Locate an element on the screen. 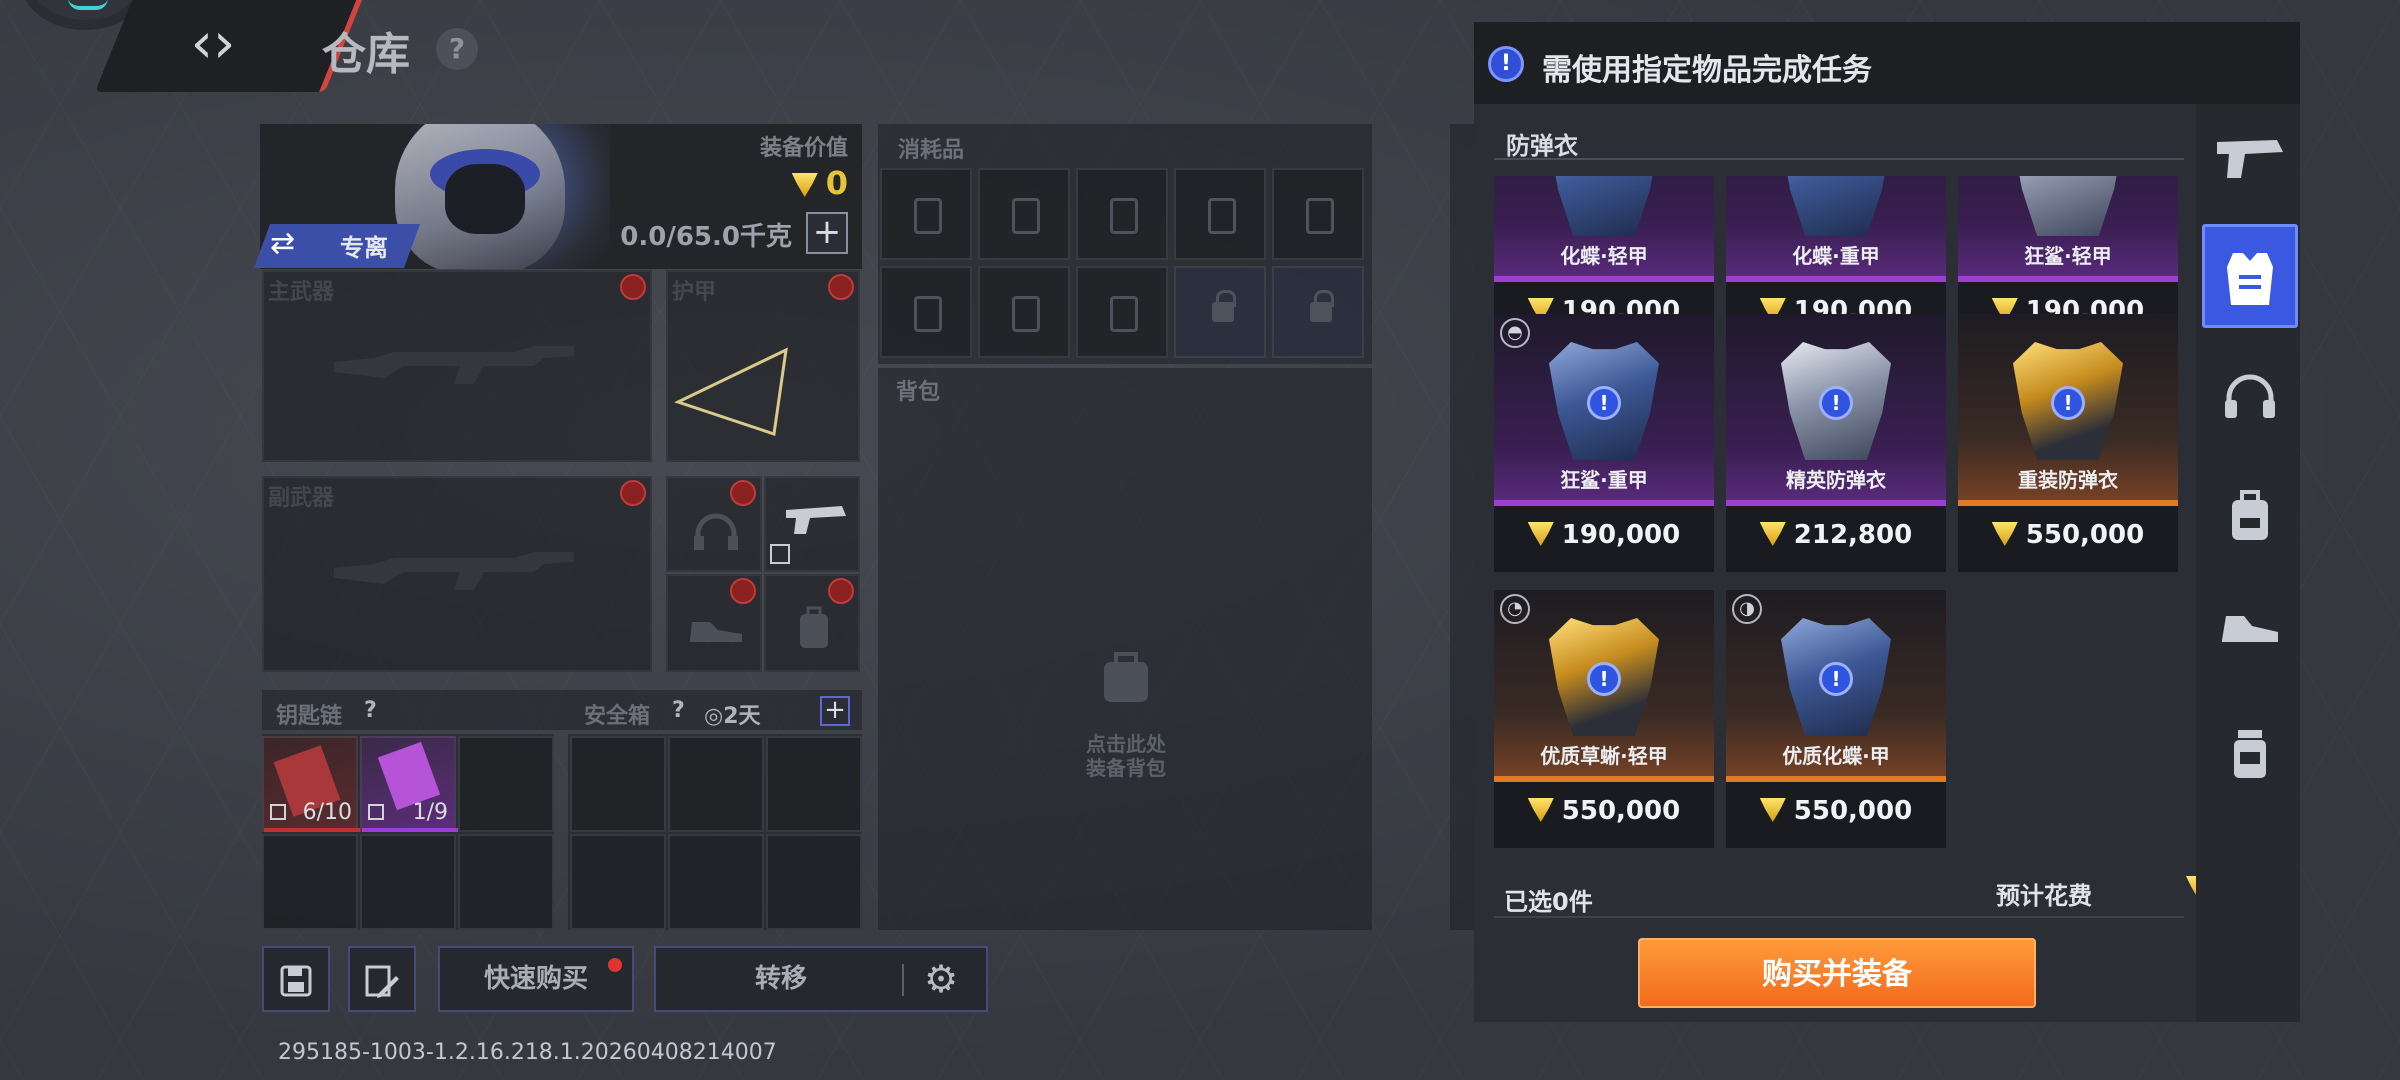 The height and width of the screenshot is (1080, 2400). pistol-icon is located at coordinates (816, 520).